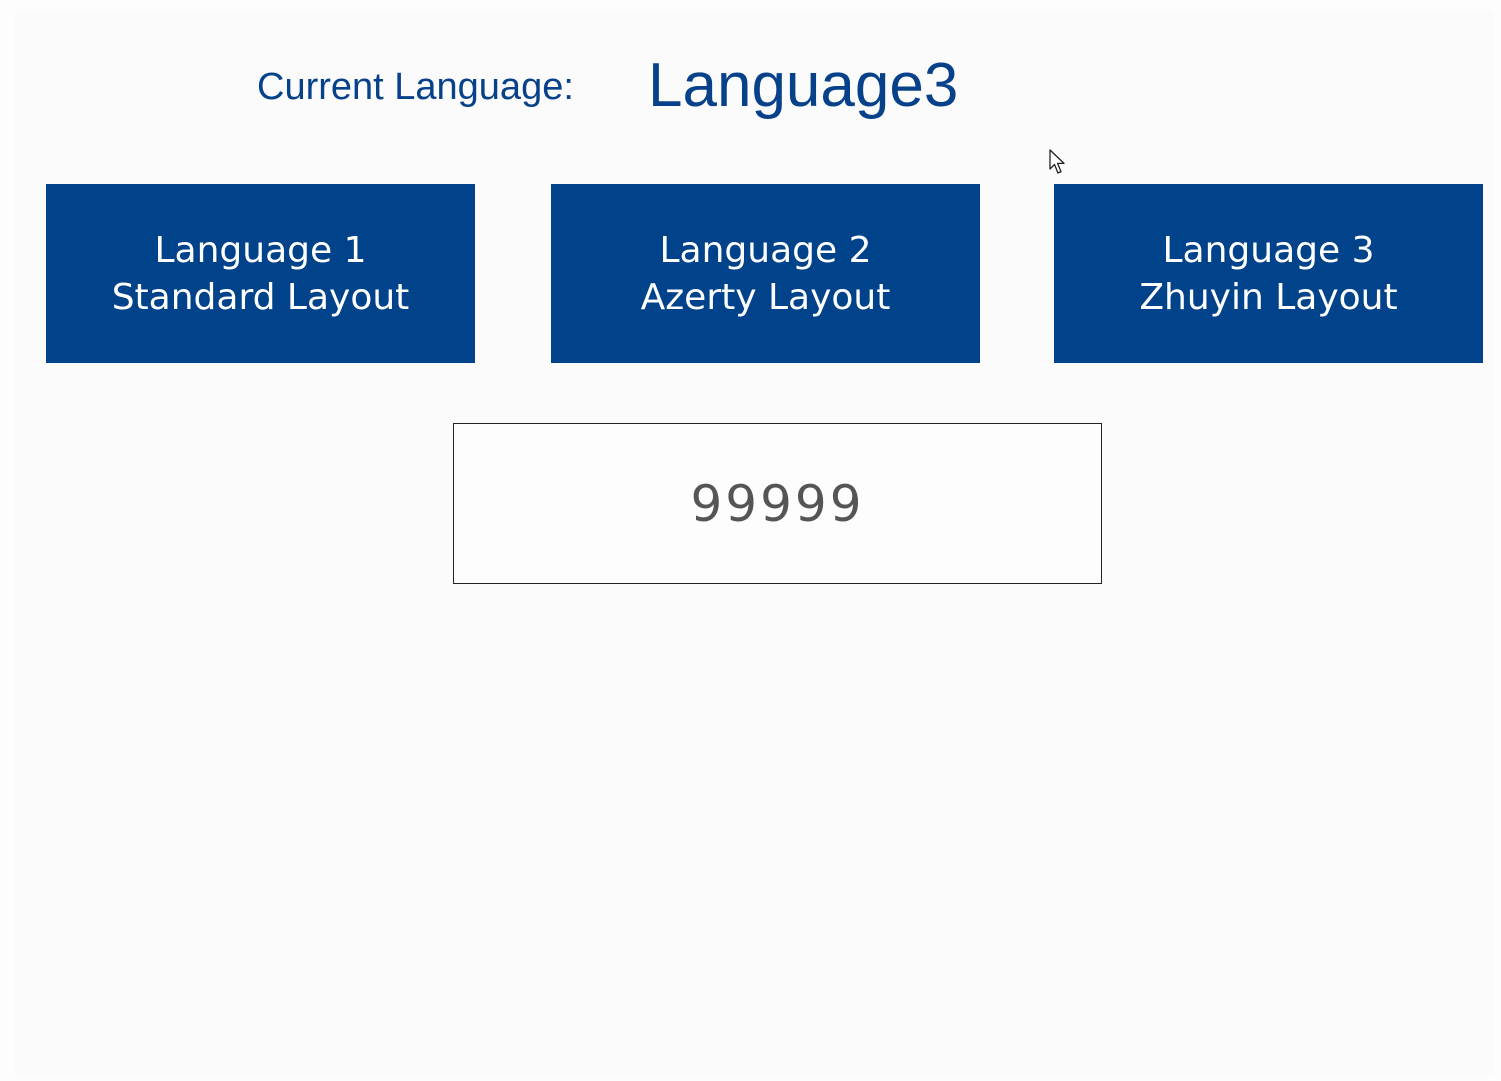 The width and height of the screenshot is (1501, 1081). I want to click on language-2-button: Language 2 Azerty Layout, so click(765, 273).